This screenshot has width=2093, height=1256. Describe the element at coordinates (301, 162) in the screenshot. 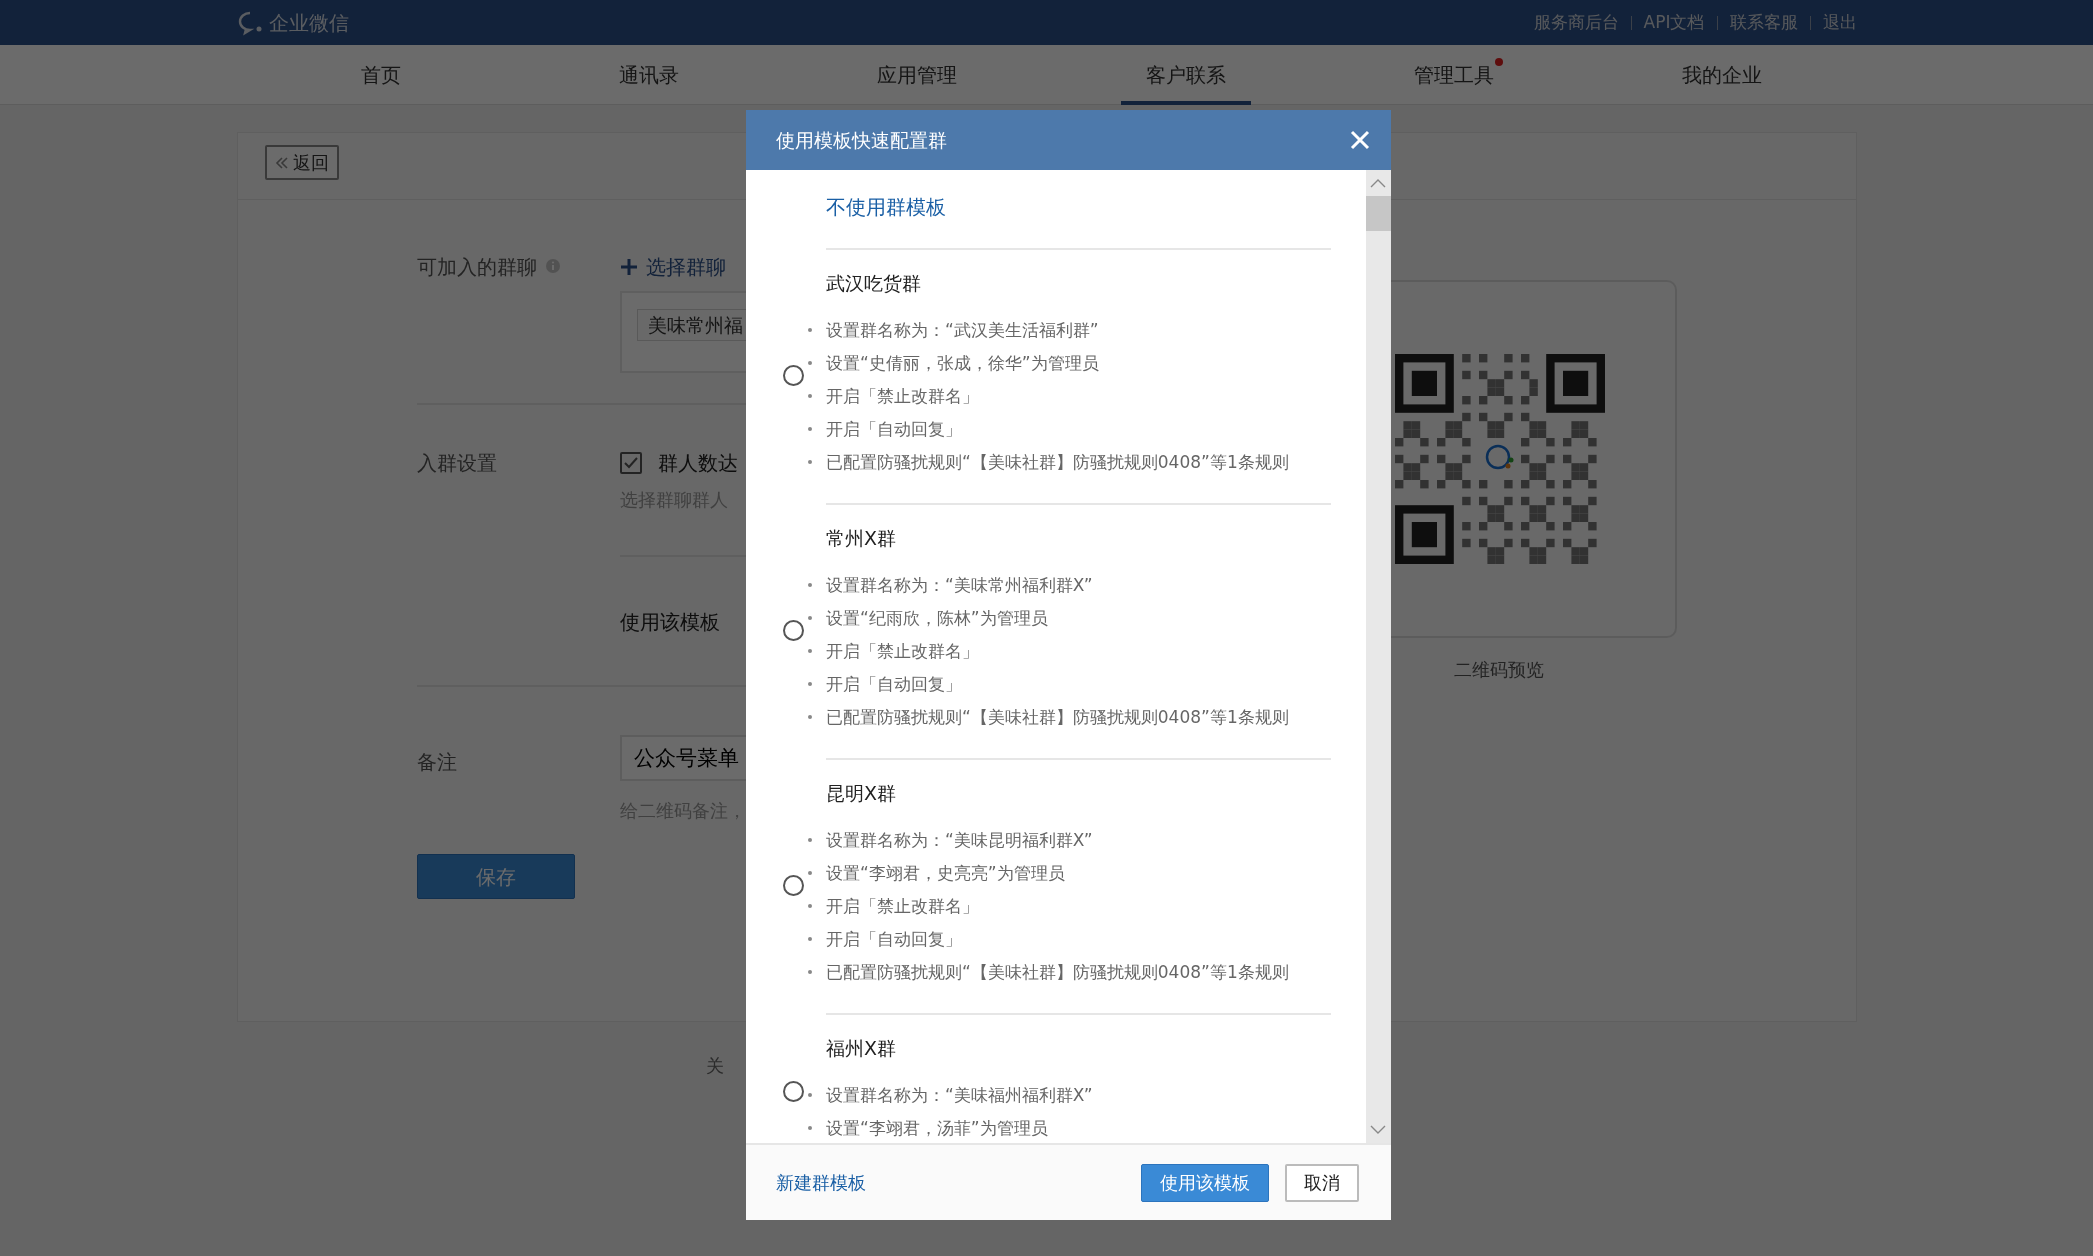

I see `back-button: 返回` at that location.